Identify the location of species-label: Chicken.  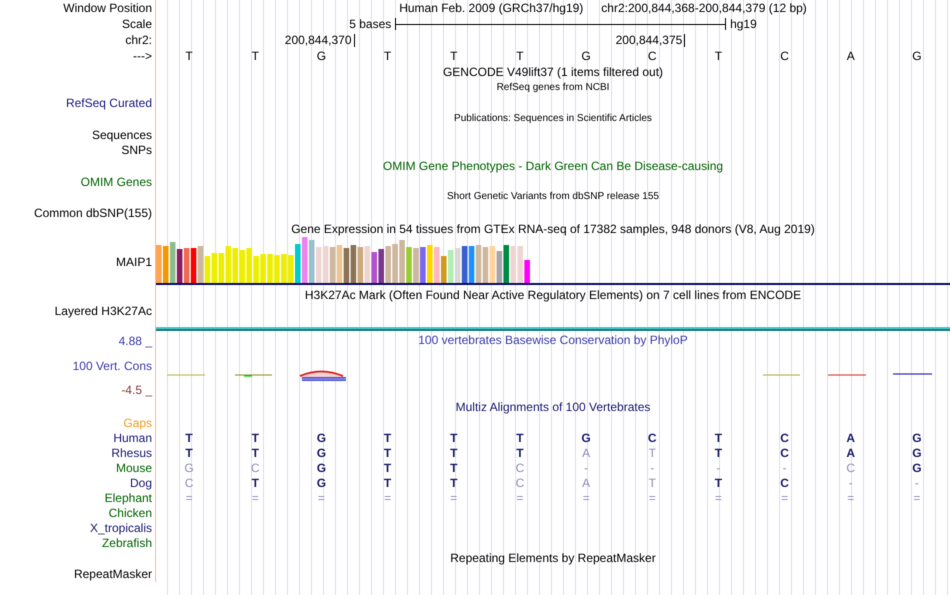
(130, 512).